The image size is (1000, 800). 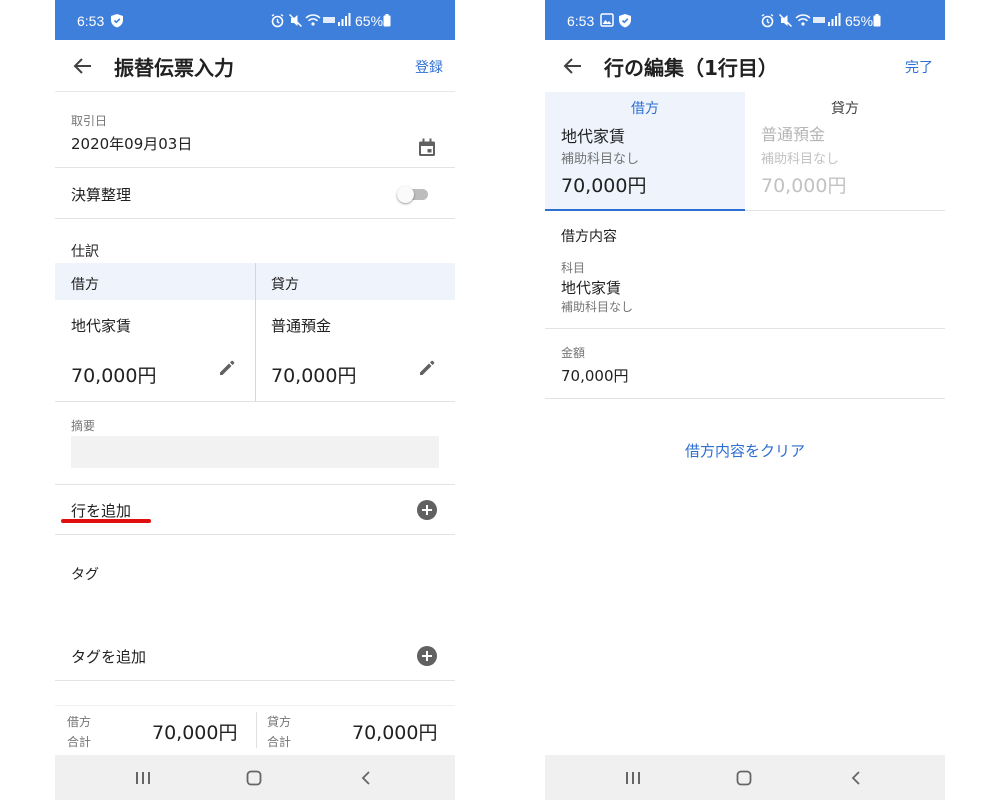 I want to click on credit-amount: 70,000円, so click(x=313, y=374).